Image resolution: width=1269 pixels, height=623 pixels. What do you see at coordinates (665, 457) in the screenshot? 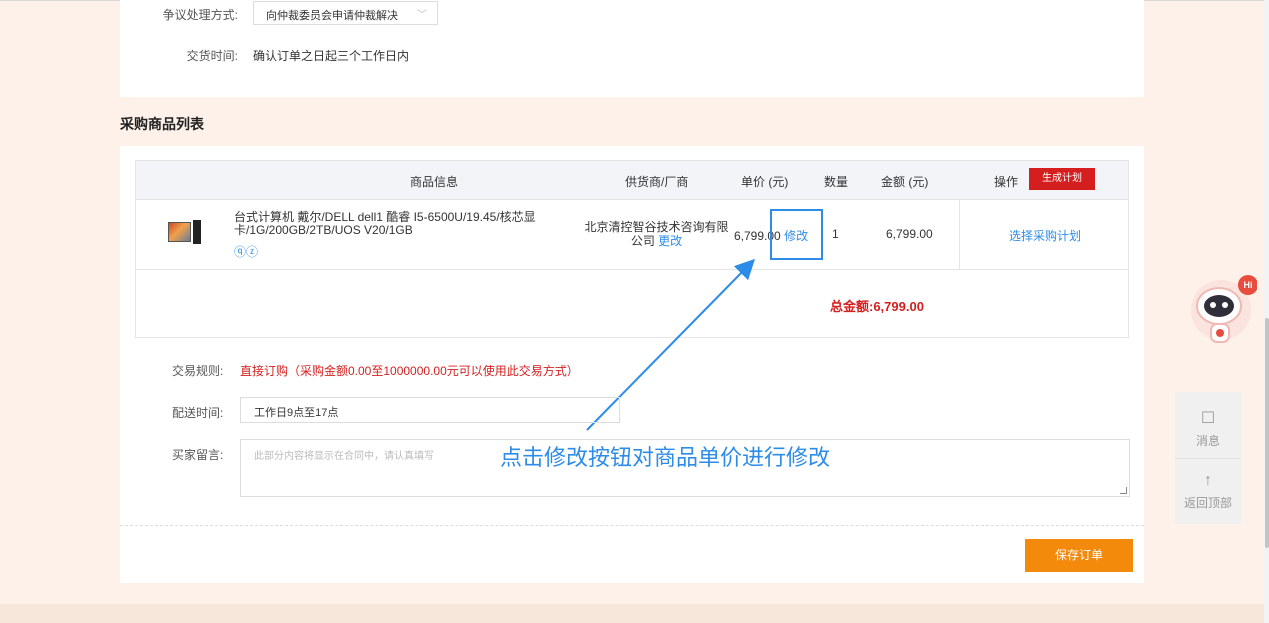
I see `annotation-text: 点击修改按钮对商品单价进行修改` at bounding box center [665, 457].